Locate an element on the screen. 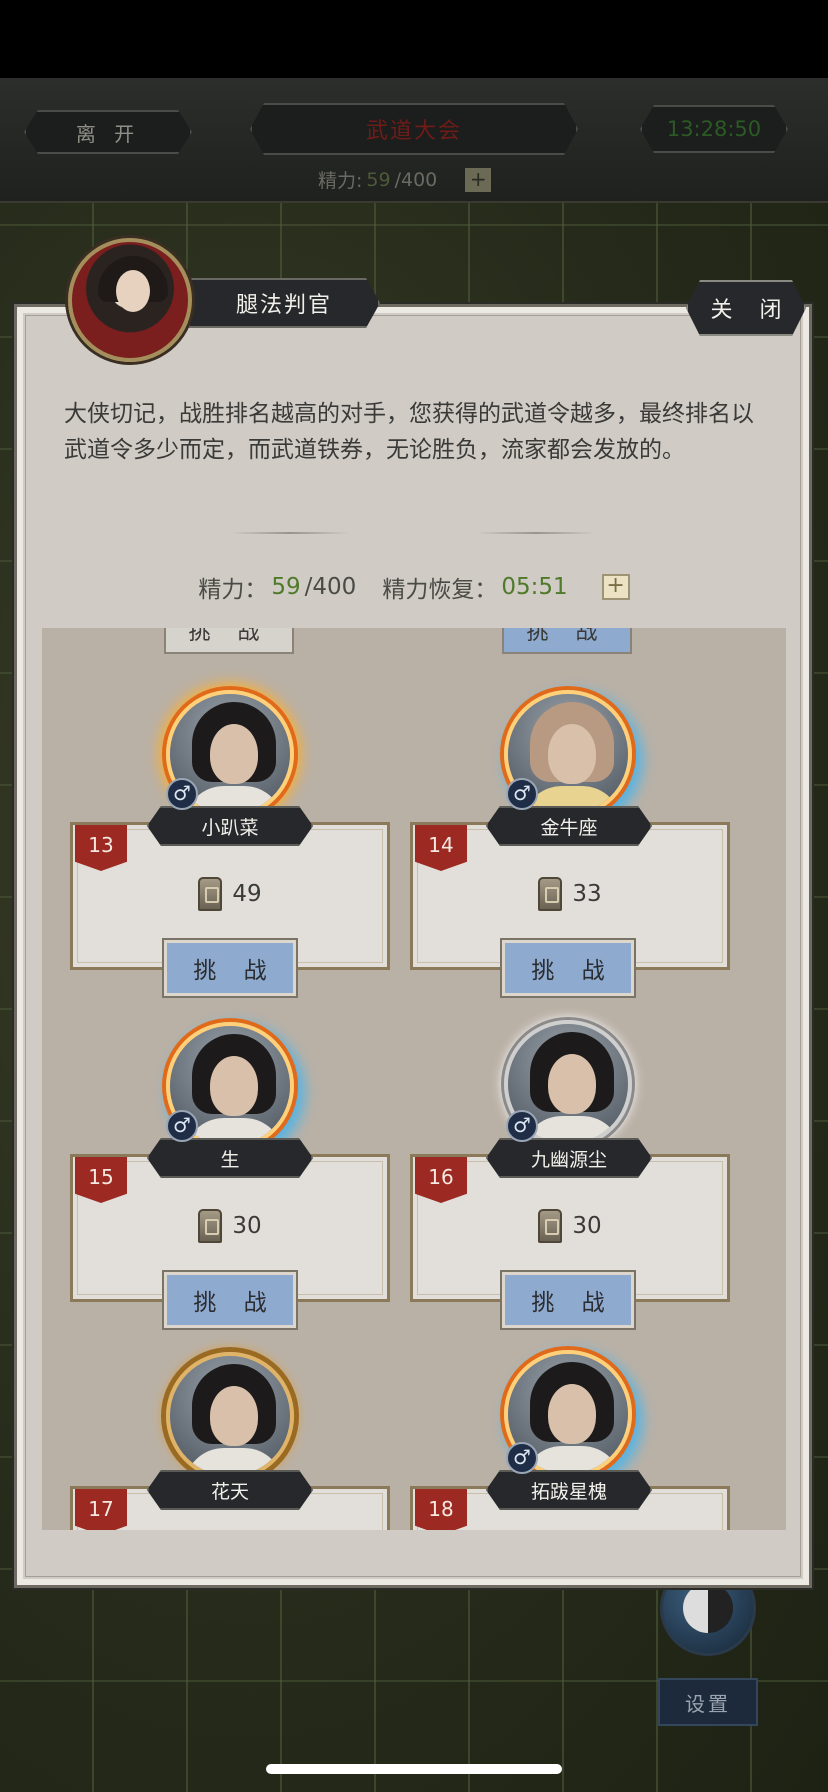 This screenshot has width=828, height=1792. energy-row: 精力： 59 /400 精力恢复： 05:51 + is located at coordinates (414, 587).